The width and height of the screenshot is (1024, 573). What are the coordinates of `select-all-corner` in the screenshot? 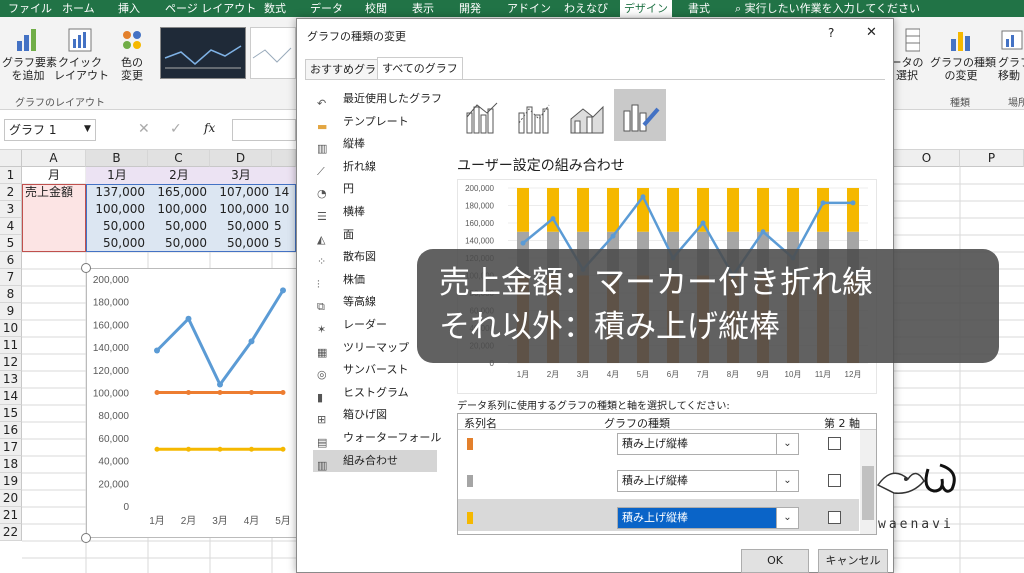 It's located at (11, 158).